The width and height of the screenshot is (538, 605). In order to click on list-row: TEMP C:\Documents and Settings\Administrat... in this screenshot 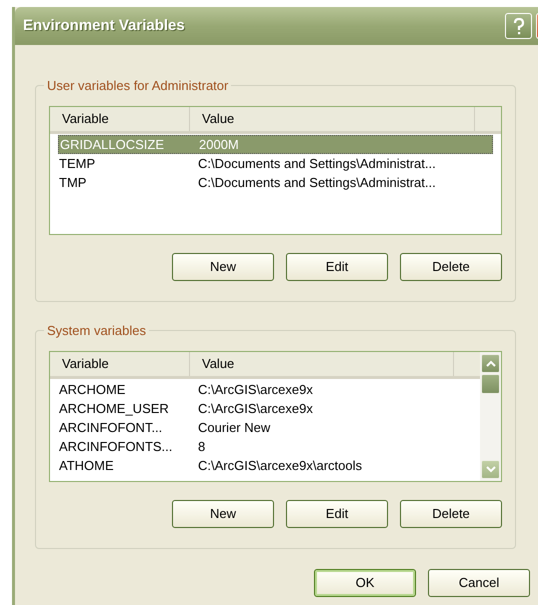, I will do `click(275, 163)`.